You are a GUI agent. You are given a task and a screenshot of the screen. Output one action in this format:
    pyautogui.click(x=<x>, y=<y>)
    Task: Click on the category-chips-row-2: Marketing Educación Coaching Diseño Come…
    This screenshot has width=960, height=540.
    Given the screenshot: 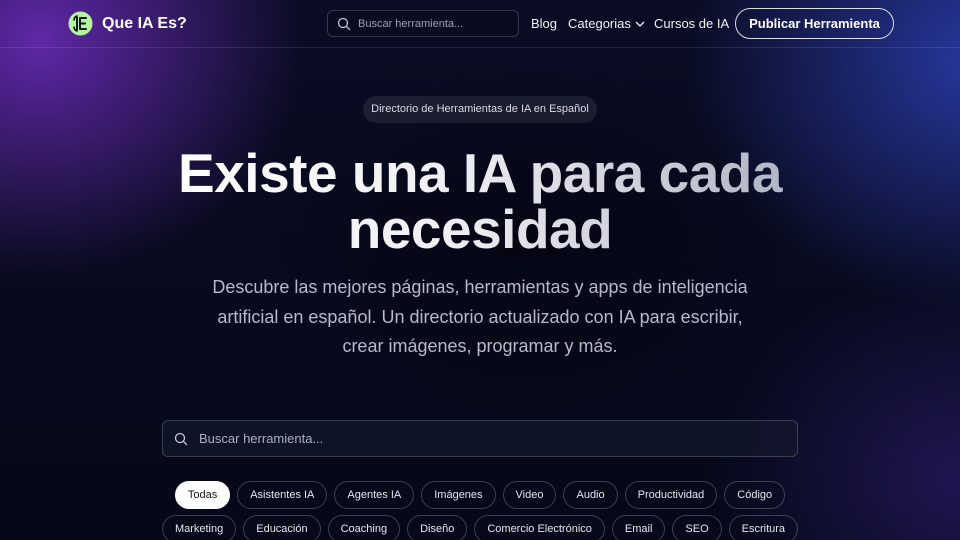 What is the action you would take?
    pyautogui.click(x=480, y=527)
    